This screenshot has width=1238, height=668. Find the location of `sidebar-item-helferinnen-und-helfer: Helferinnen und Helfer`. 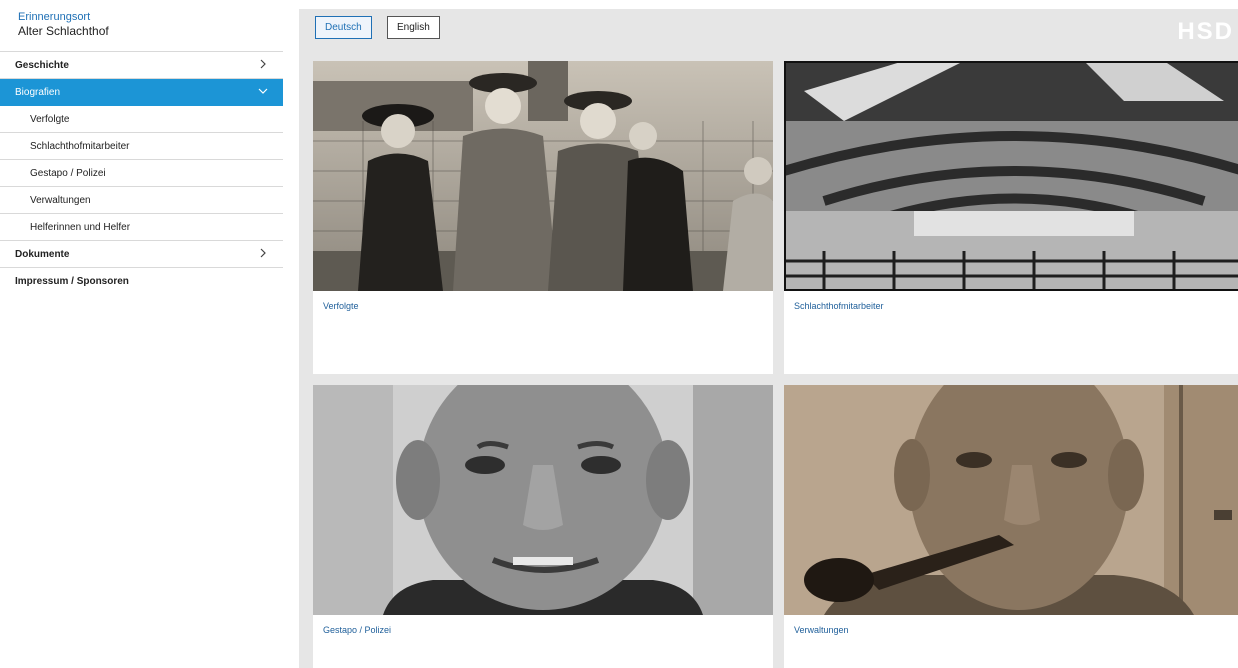

sidebar-item-helferinnen-und-helfer: Helferinnen und Helfer is located at coordinates (141, 227).